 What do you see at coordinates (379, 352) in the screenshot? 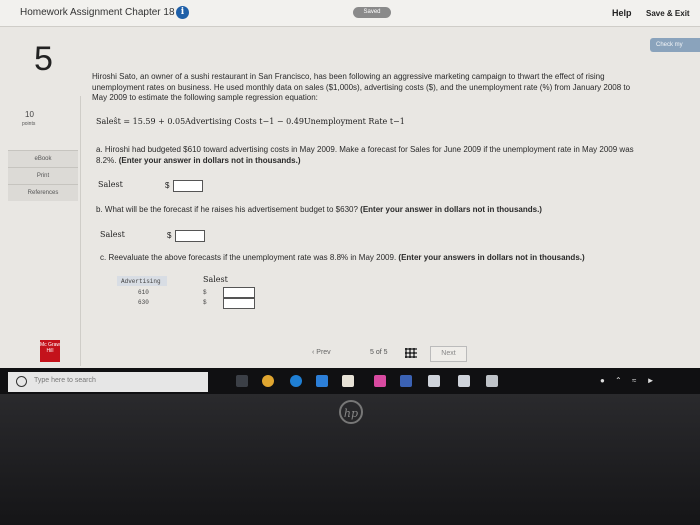
I see `page-indicator: 5 of 5` at bounding box center [379, 352].